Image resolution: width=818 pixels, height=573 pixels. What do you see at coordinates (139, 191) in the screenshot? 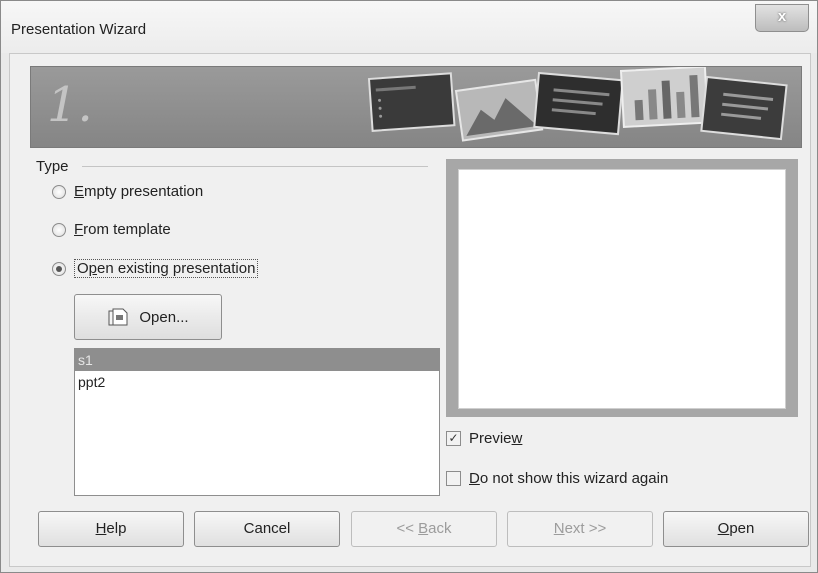
I see `radio-label: Empty presentation` at bounding box center [139, 191].